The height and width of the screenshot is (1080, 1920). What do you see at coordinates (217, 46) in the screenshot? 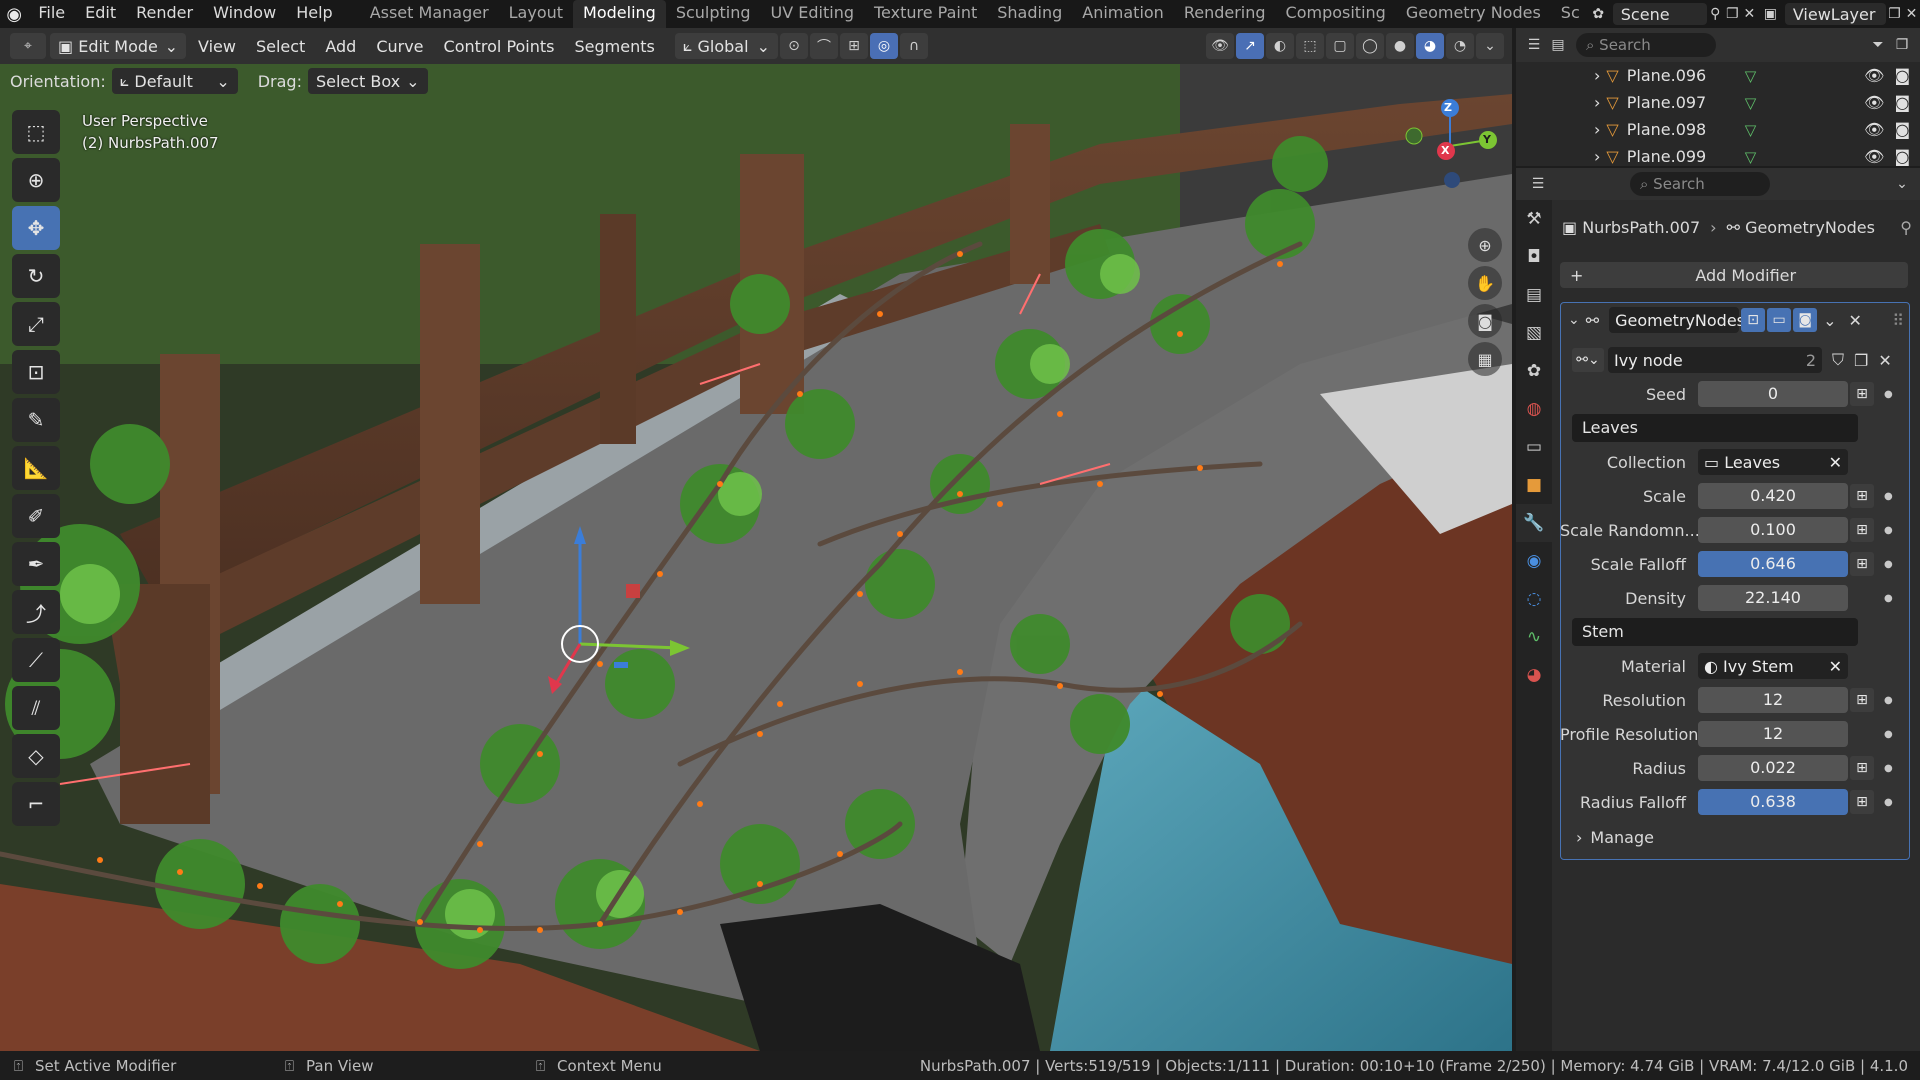
I see `menu-view: View` at bounding box center [217, 46].